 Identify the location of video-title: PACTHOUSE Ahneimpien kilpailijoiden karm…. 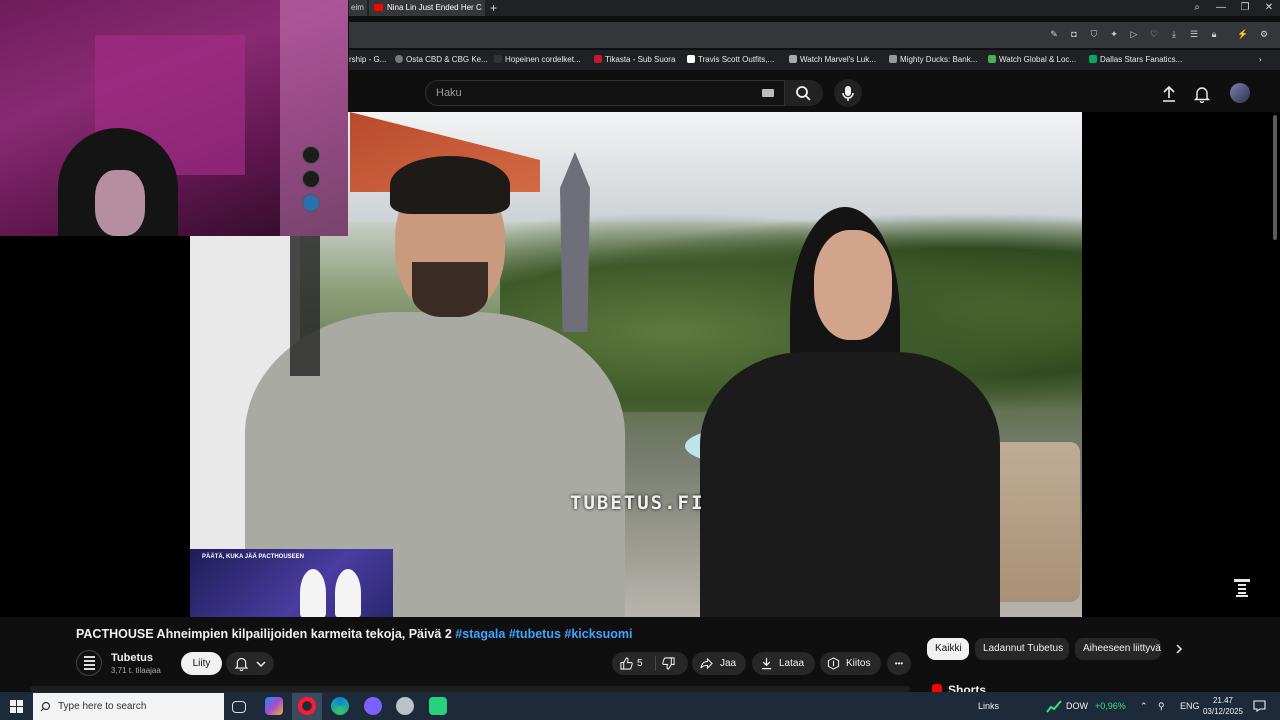
(354, 634).